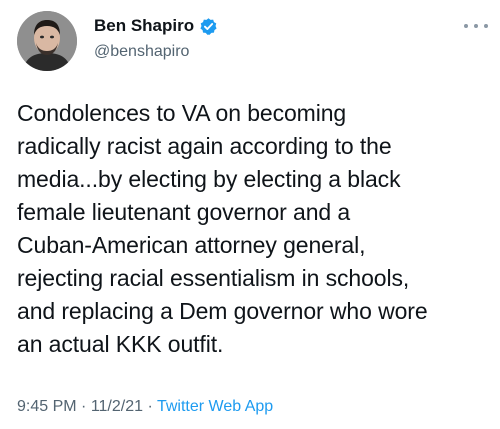  Describe the element at coordinates (141, 52) in the screenshot. I see `author-handle: @benshapiro` at that location.